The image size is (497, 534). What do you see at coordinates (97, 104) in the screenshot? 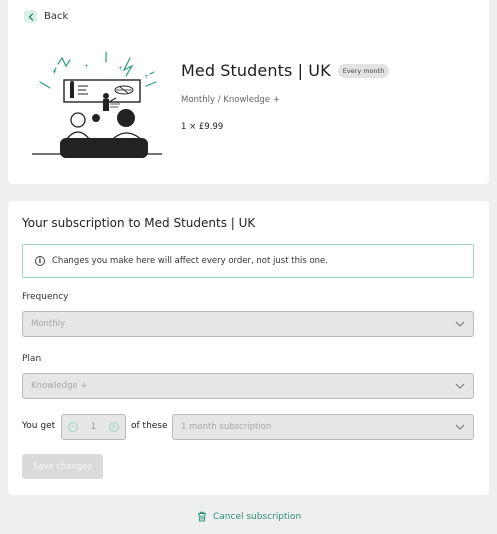
I see `product-illustration: + + + +` at bounding box center [97, 104].